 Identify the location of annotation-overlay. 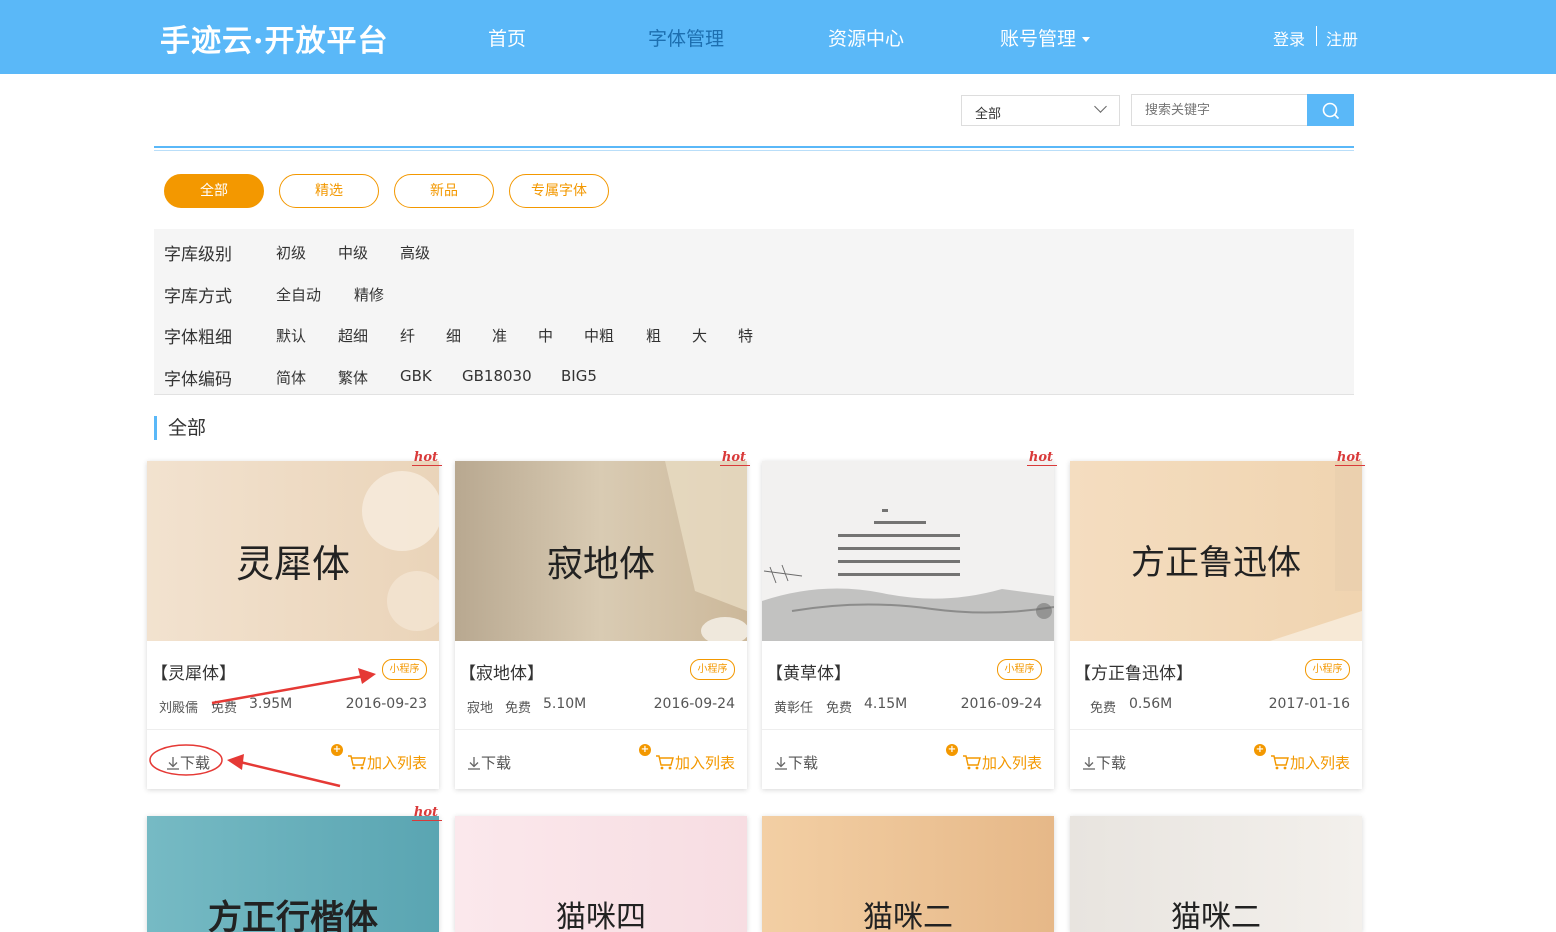
(262, 728).